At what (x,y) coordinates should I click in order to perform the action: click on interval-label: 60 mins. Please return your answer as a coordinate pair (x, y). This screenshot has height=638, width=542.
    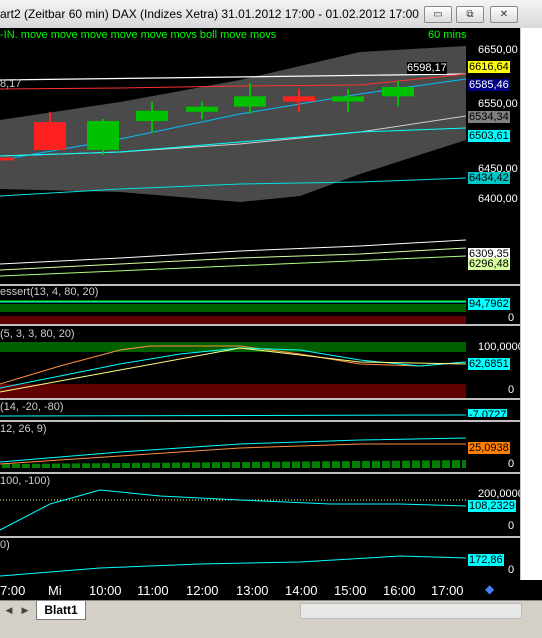
    Looking at the image, I should click on (447, 35).